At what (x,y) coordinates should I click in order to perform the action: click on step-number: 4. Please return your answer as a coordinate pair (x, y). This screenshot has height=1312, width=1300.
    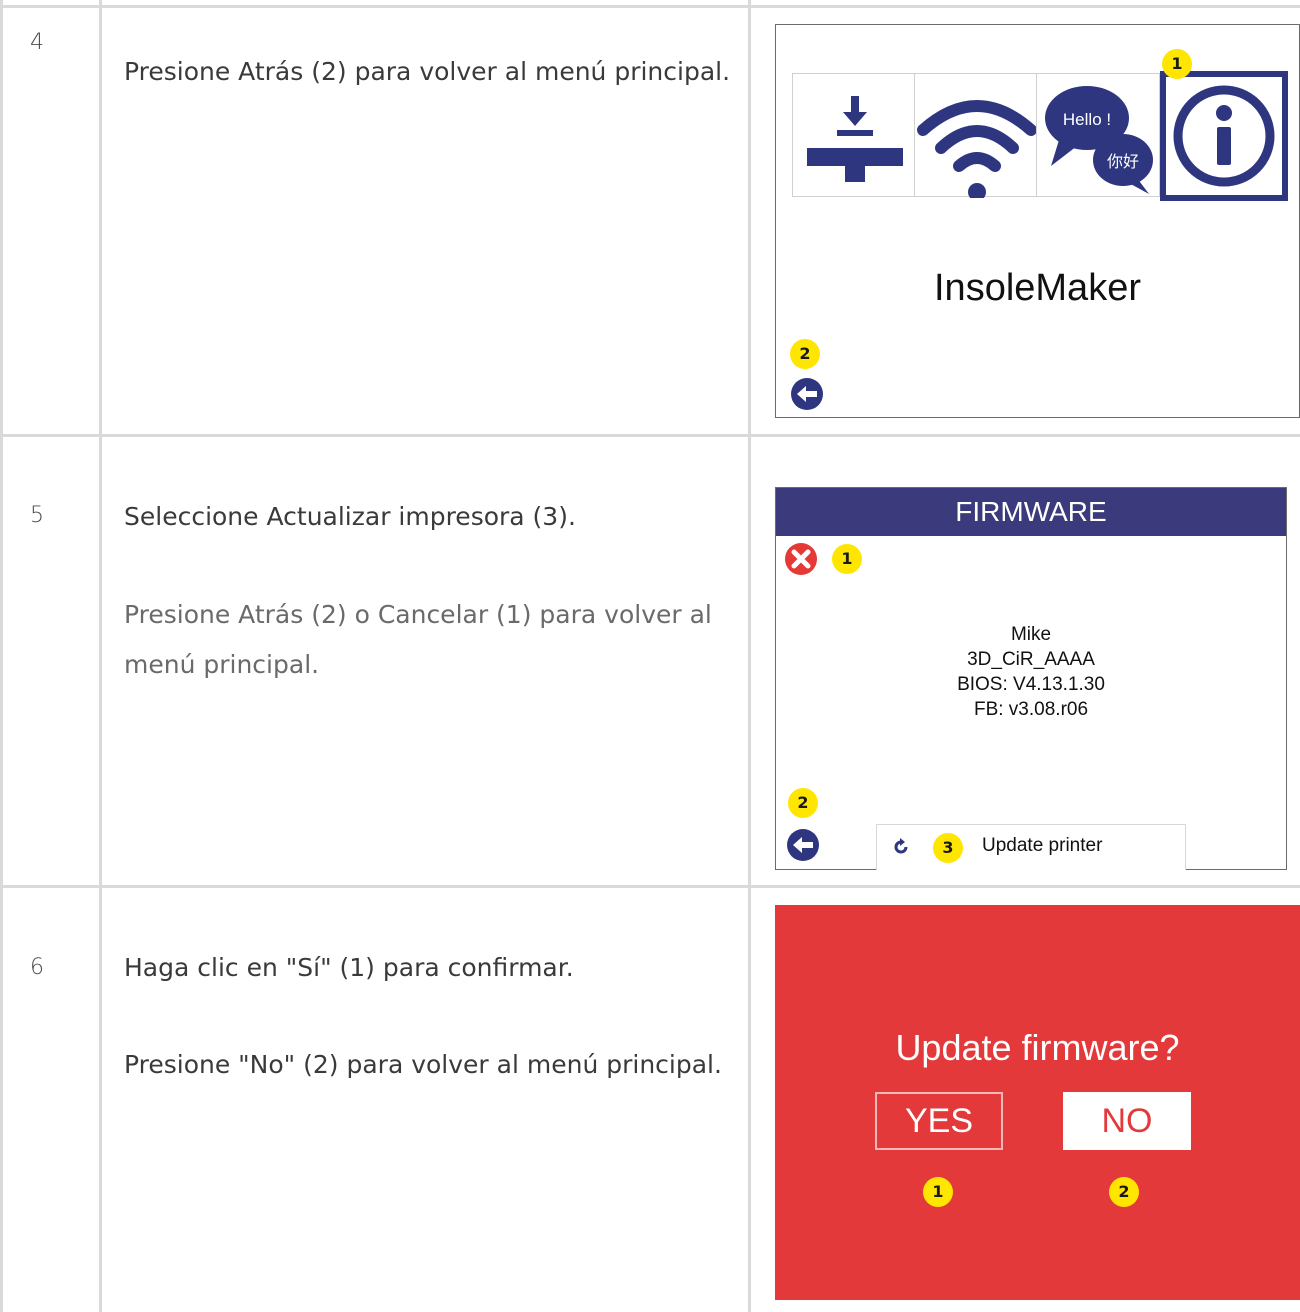
    Looking at the image, I should click on (37, 42).